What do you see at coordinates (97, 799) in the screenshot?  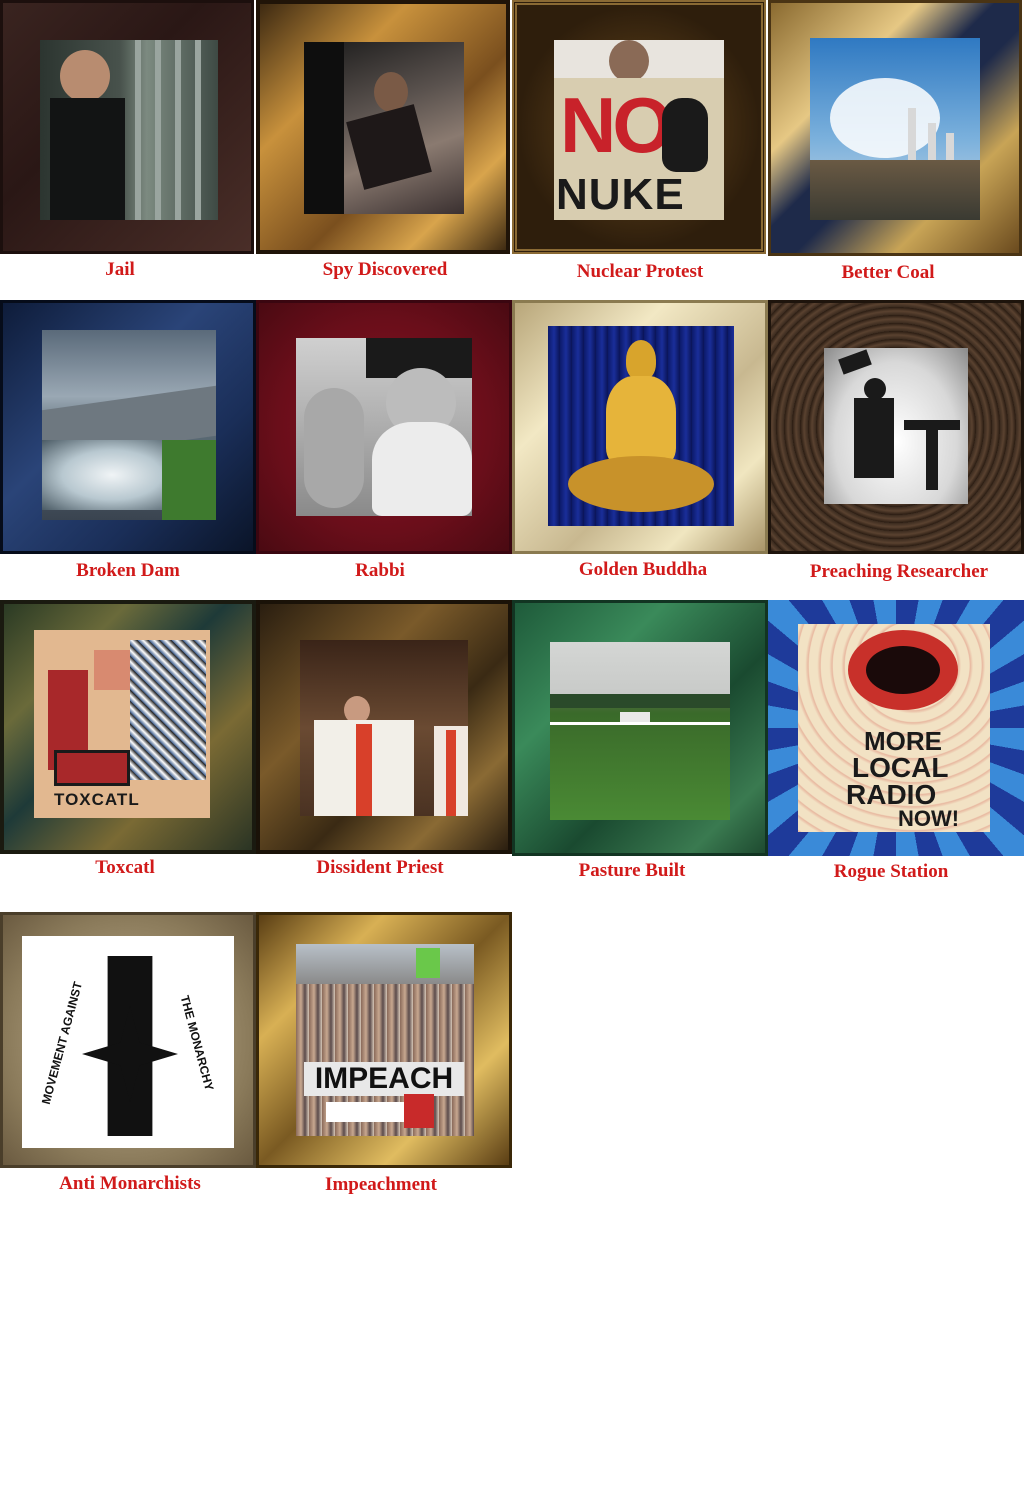 I see `toxcatl-text: TOXCATL` at bounding box center [97, 799].